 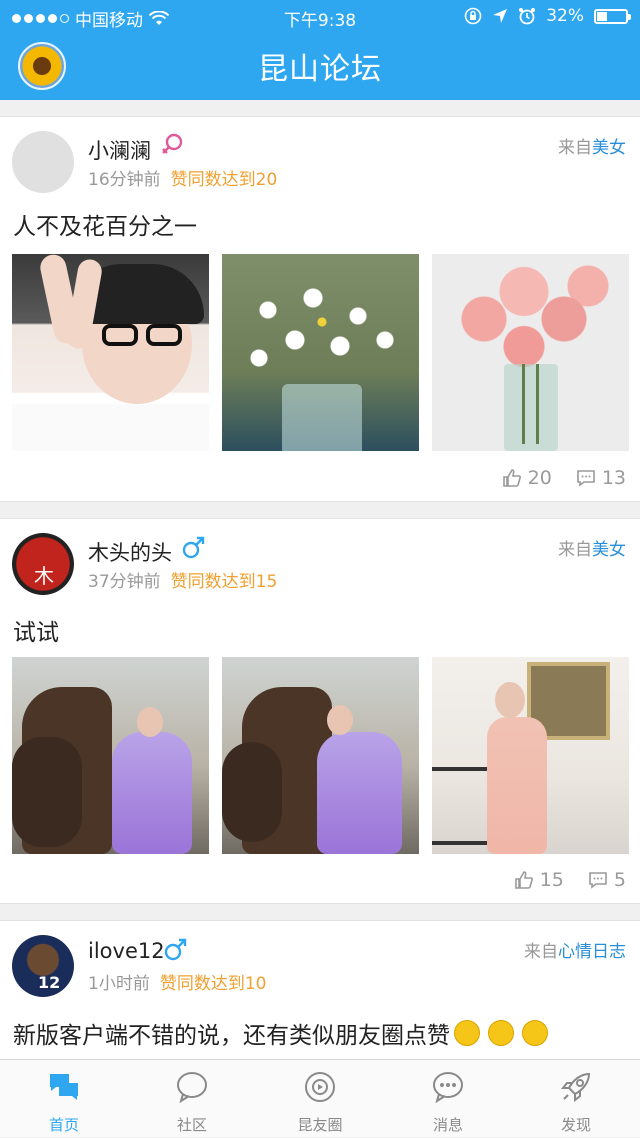 I want to click on like-milestone-badge: 赞同数达到20, so click(x=224, y=180).